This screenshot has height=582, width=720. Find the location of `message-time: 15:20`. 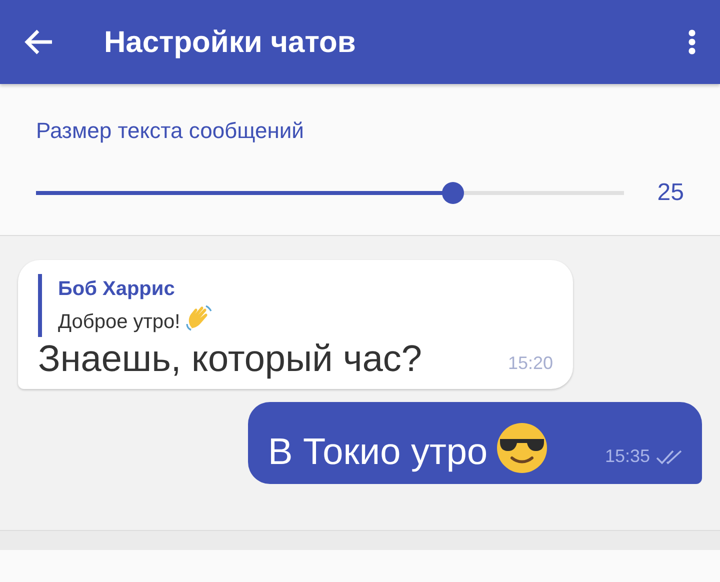

message-time: 15:20 is located at coordinates (530, 364).